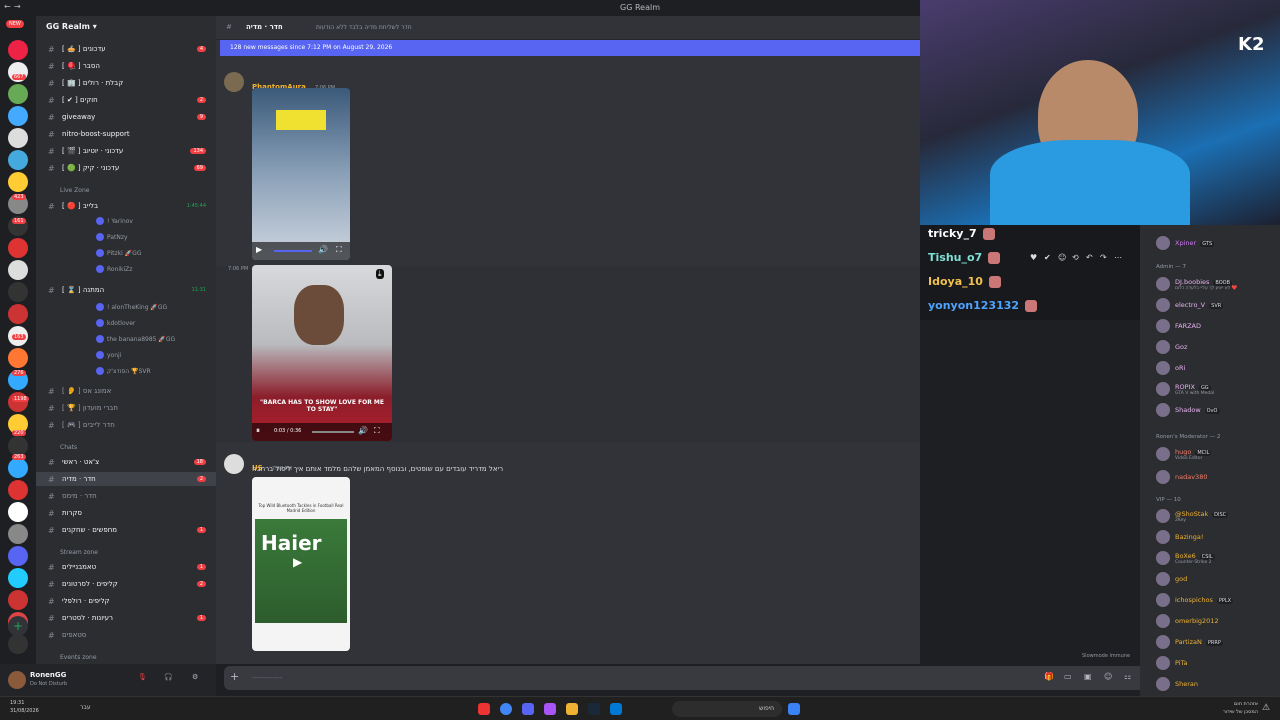 The width and height of the screenshot is (1280, 720). I want to click on reaction-toolbar-icon: ↶, so click(1089, 257).